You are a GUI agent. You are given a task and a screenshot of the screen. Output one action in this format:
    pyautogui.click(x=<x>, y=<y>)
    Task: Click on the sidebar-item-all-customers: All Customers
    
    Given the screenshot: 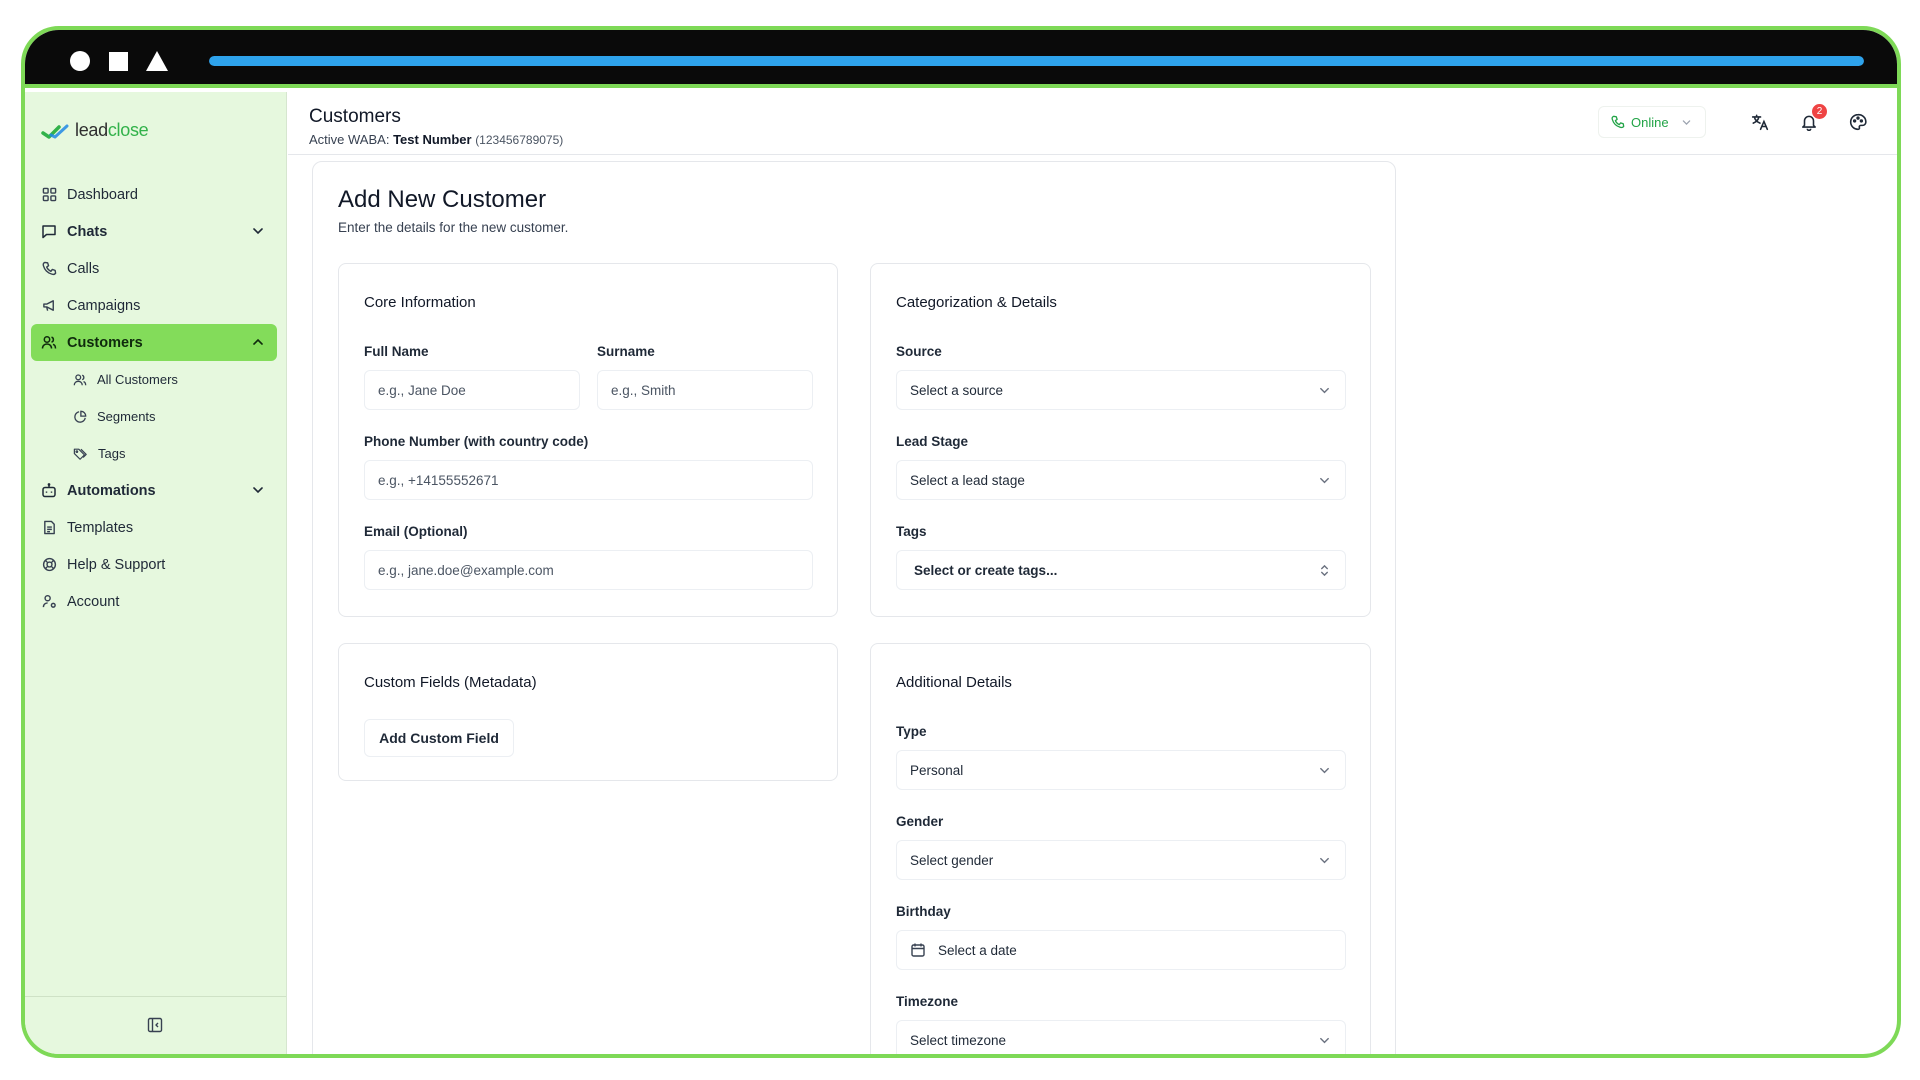 What is the action you would take?
    pyautogui.click(x=154, y=379)
    